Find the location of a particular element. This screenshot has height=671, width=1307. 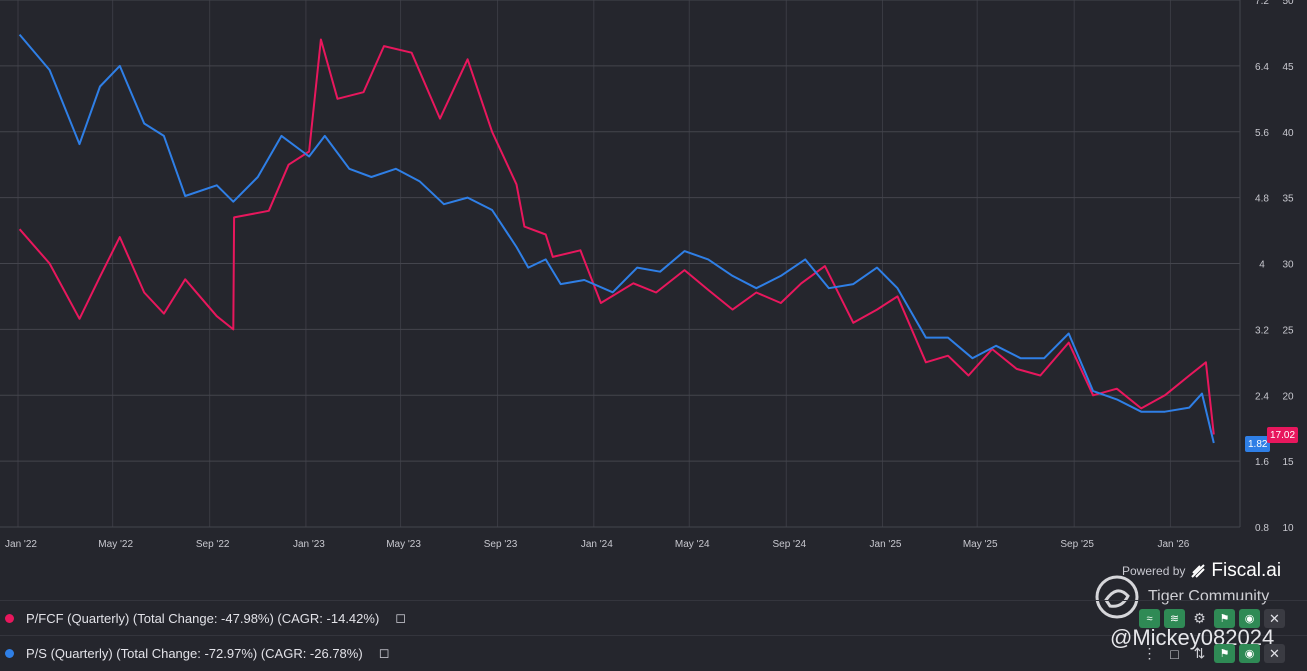

brand-name: Fiscal.ai is located at coordinates (1246, 570).